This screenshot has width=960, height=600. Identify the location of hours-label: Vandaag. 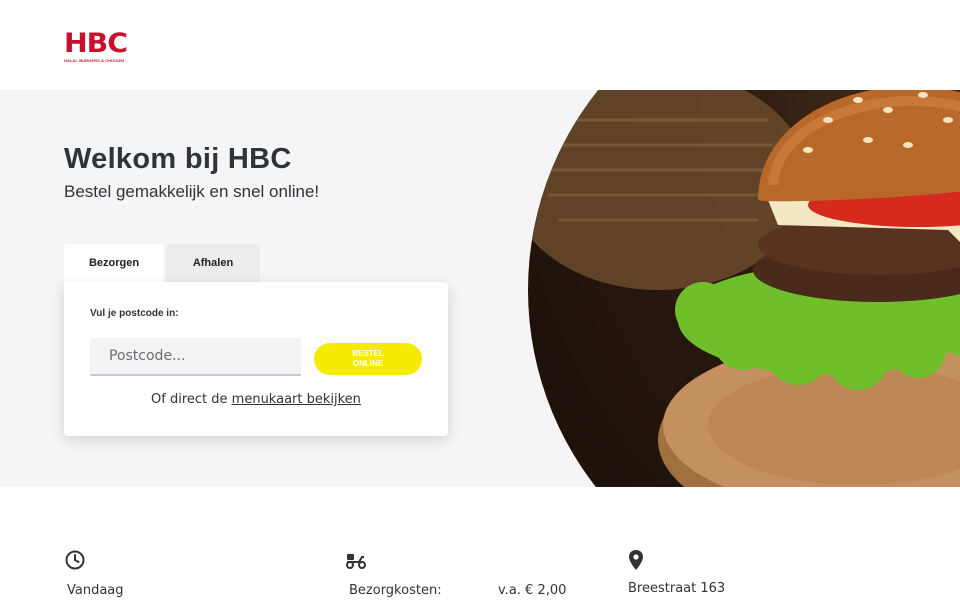
(95, 590).